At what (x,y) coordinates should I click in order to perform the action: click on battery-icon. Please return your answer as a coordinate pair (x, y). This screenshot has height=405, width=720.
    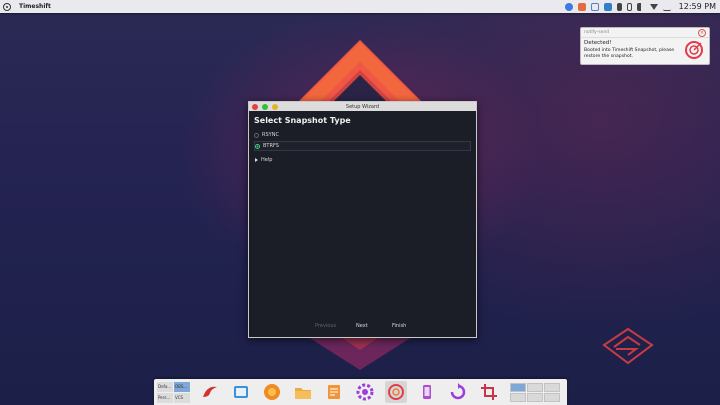
    Looking at the image, I should click on (629, 6).